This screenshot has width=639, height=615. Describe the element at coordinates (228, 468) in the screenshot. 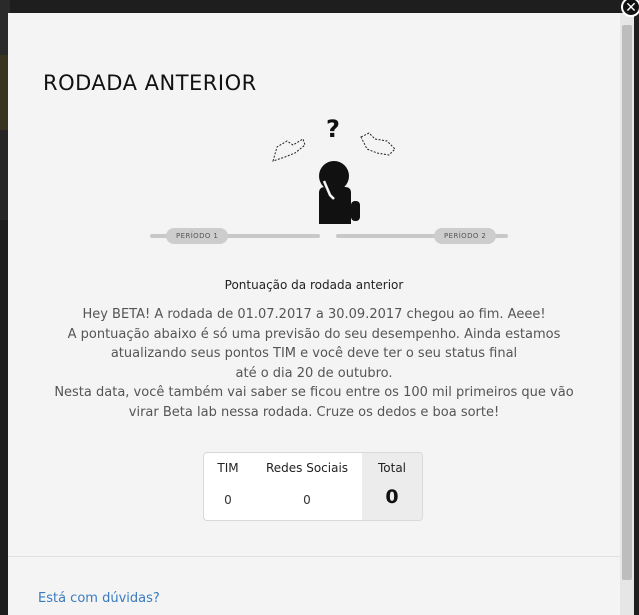

I see `score-label-tim: TIM` at that location.